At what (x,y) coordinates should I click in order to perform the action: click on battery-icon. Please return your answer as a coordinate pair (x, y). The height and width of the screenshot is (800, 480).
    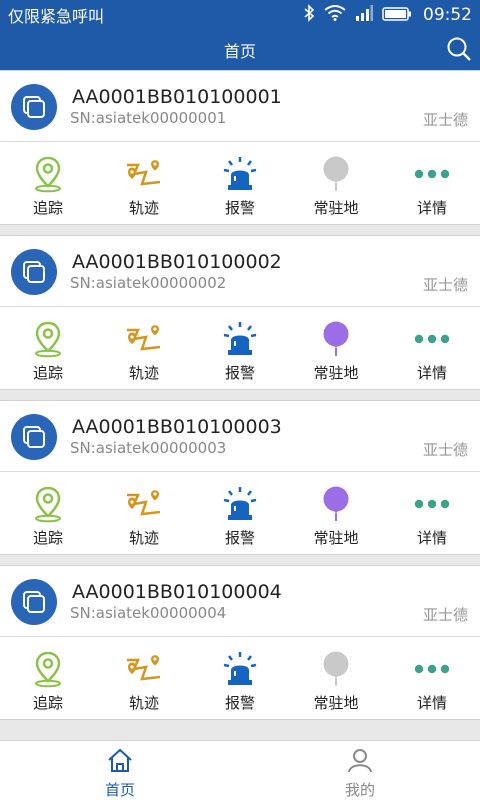
    Looking at the image, I should click on (397, 15).